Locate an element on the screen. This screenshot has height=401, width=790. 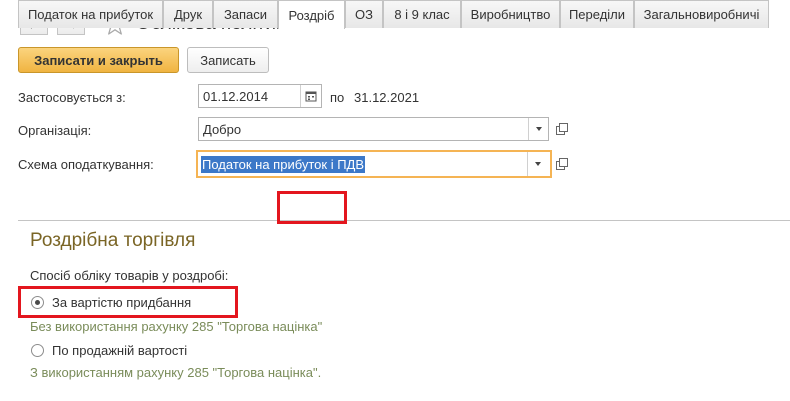
save-and-close-button: Записати и закрыть is located at coordinates (98, 60).